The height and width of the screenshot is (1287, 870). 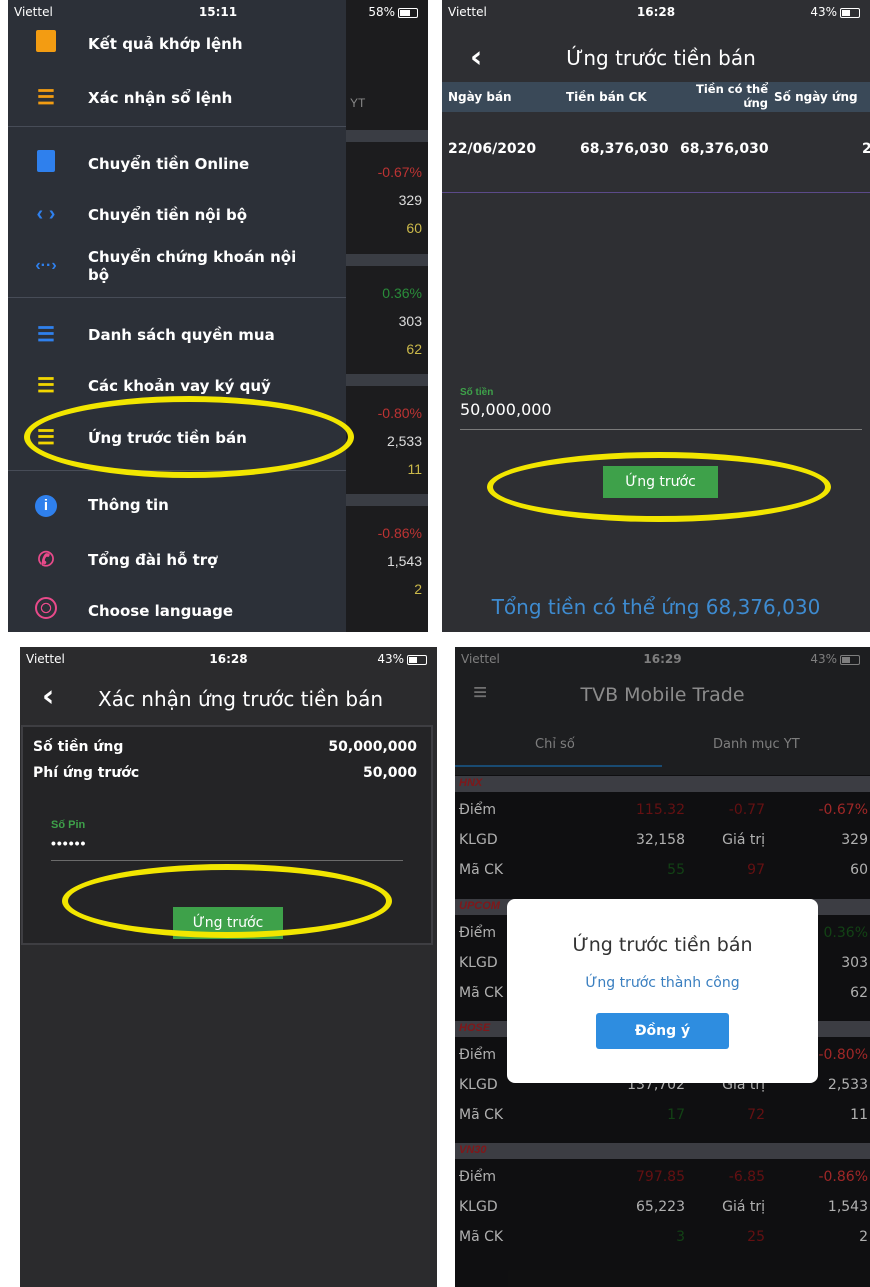 I want to click on menu-item-cac-khoan-vay-ky-quy: ☰ Các khoản vay ký quỹ, so click(x=177, y=385).